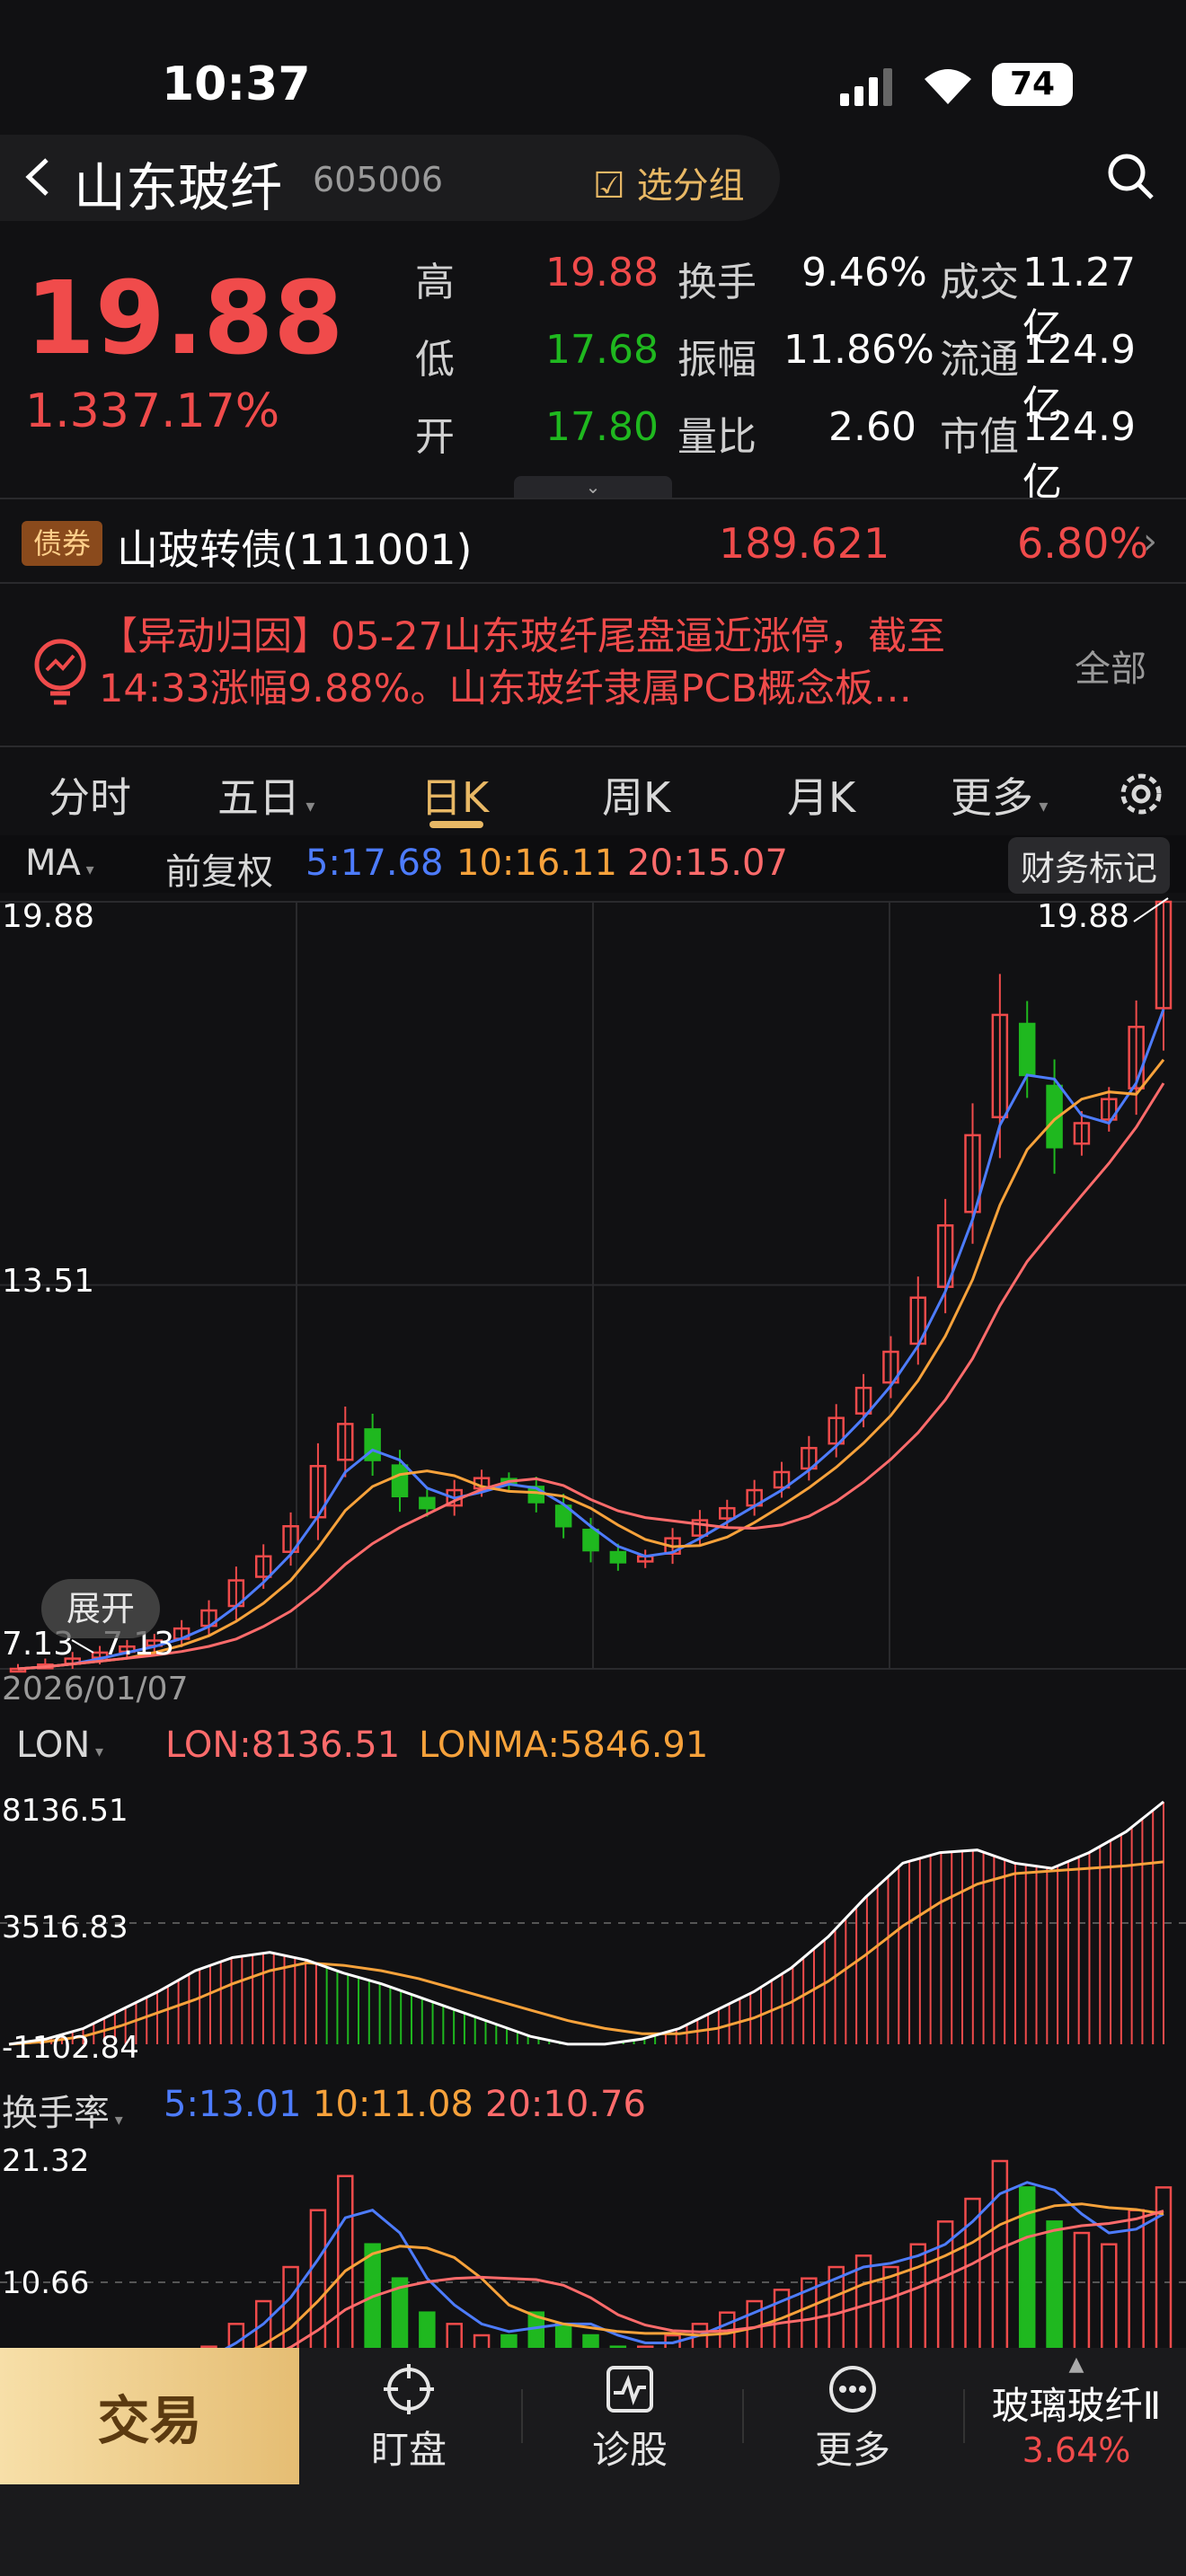  What do you see at coordinates (95, 1689) in the screenshot?
I see `kline-start-date: 2026/01/07` at bounding box center [95, 1689].